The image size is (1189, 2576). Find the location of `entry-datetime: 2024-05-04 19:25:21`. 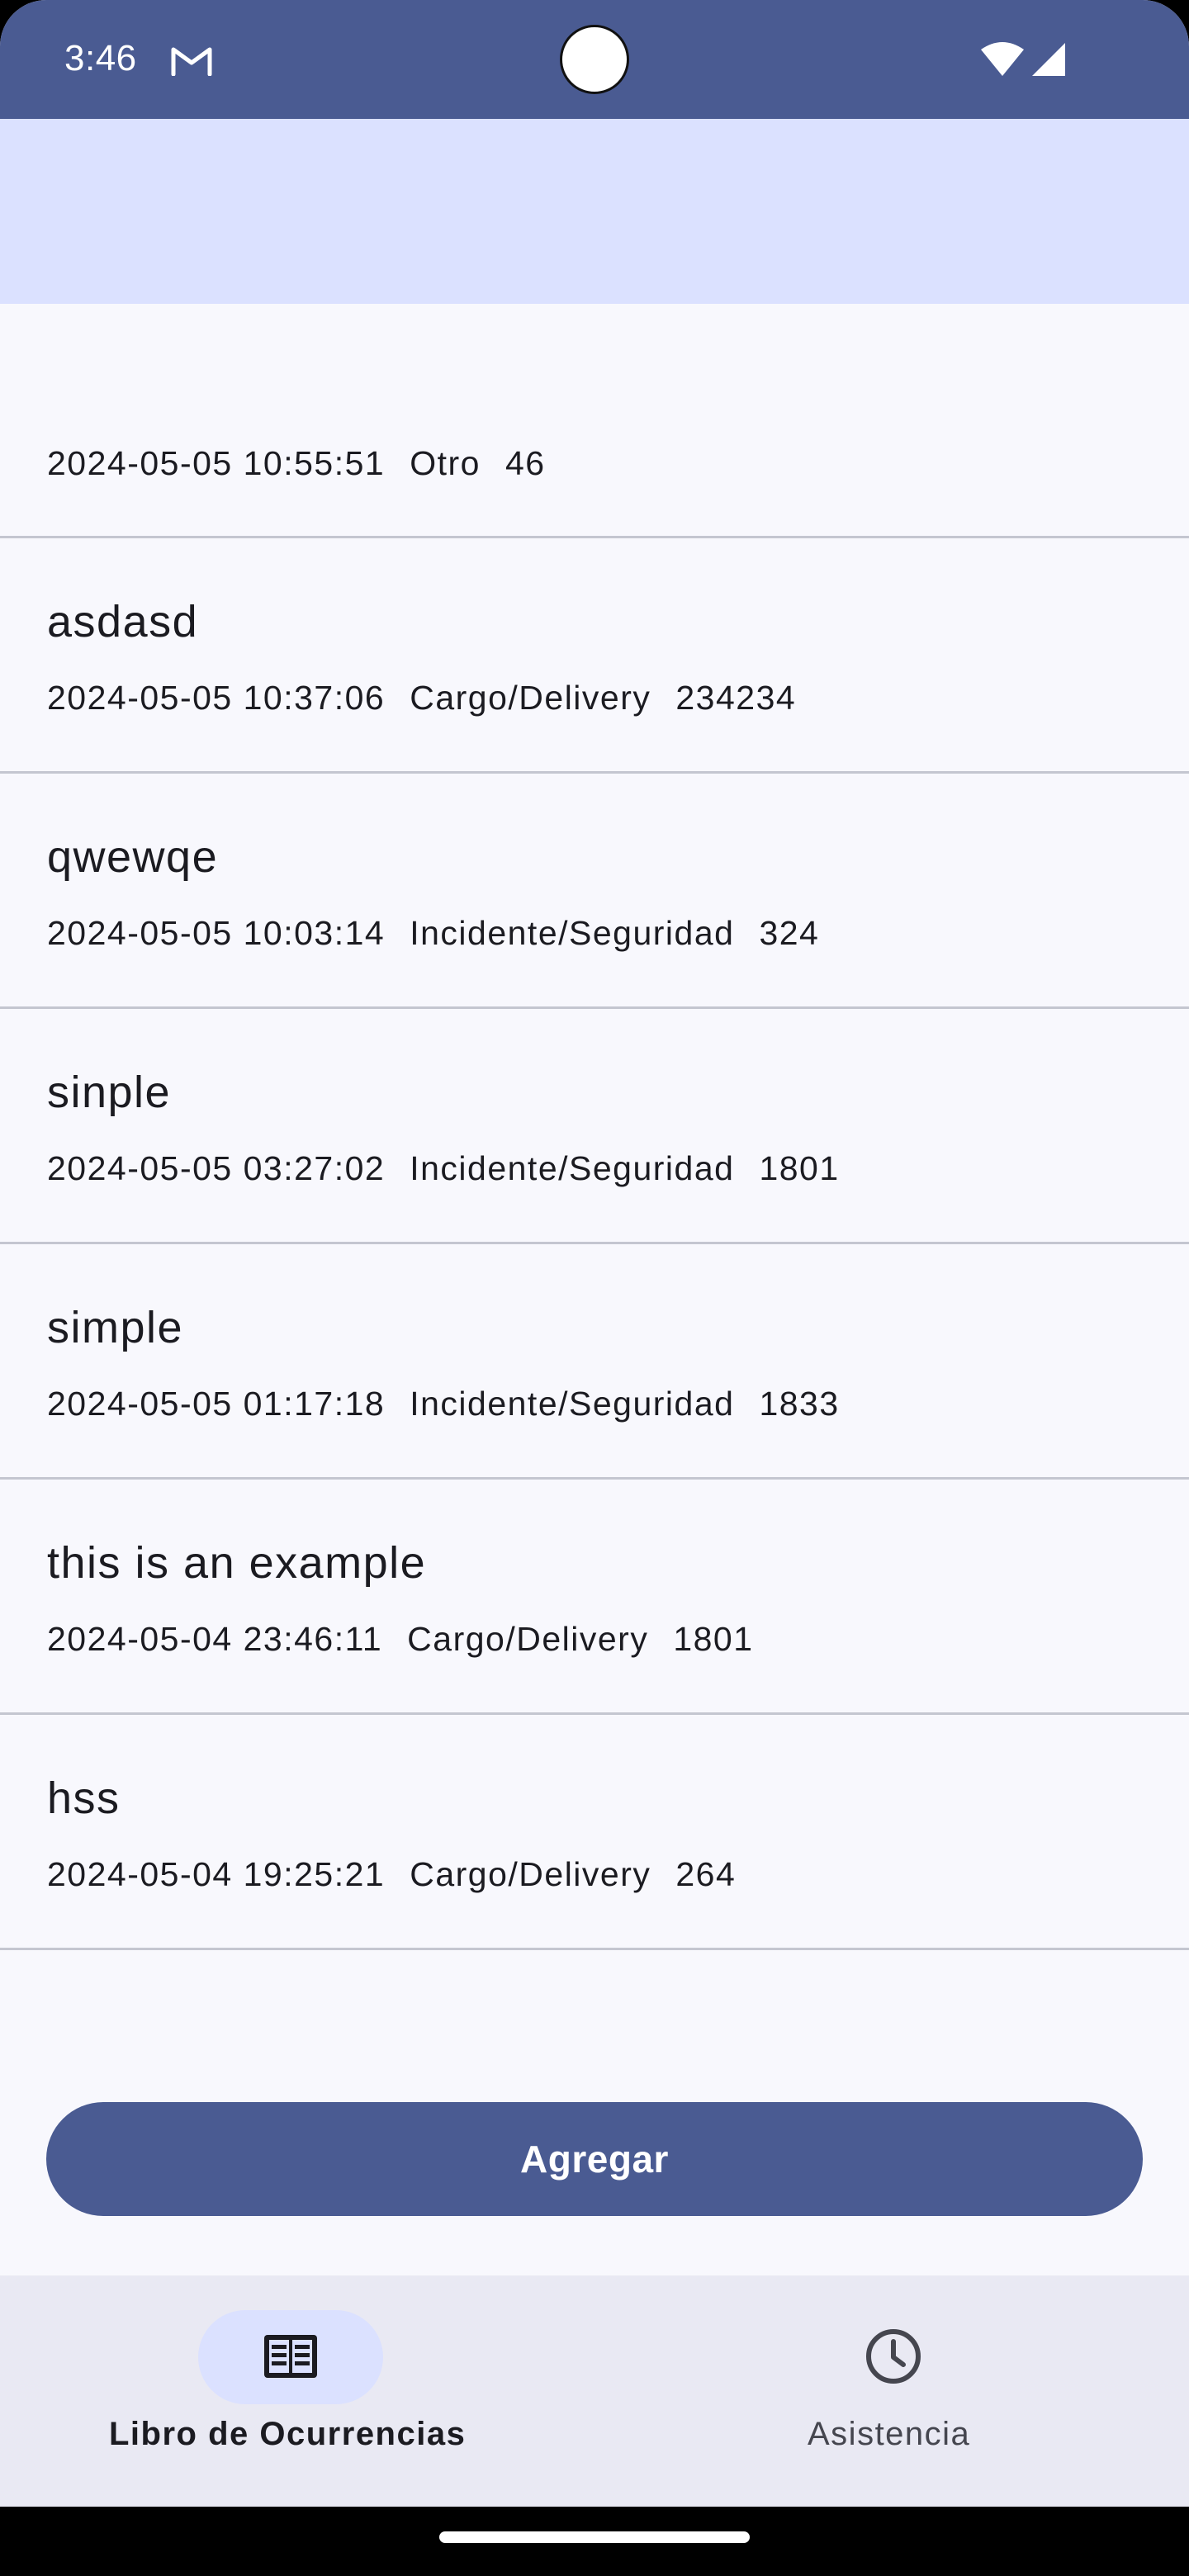

entry-datetime: 2024-05-04 19:25:21 is located at coordinates (216, 1874).